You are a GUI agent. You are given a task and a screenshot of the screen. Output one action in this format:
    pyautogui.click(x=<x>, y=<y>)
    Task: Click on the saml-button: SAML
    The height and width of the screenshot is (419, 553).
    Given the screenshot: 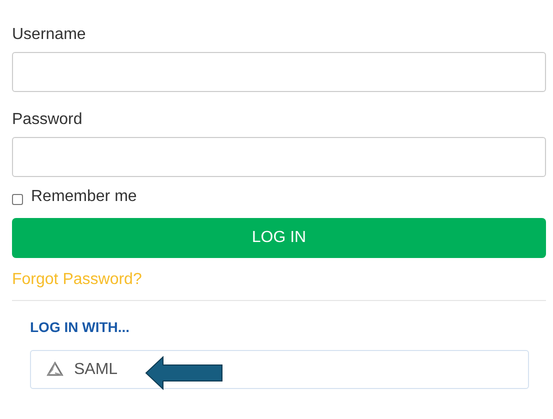 What is the action you would take?
    pyautogui.click(x=279, y=369)
    